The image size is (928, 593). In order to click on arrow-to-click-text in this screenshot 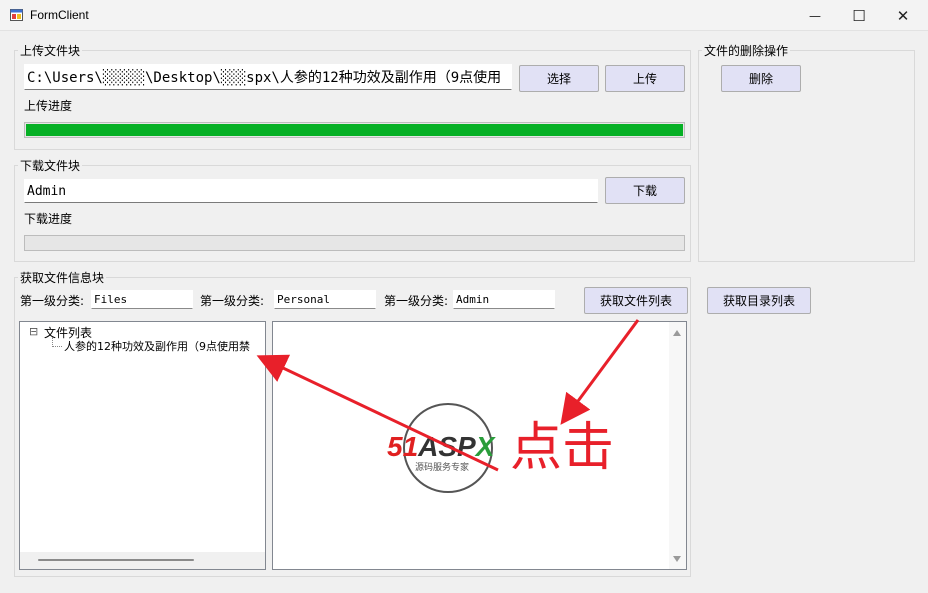, I will do `click(600, 372)`.